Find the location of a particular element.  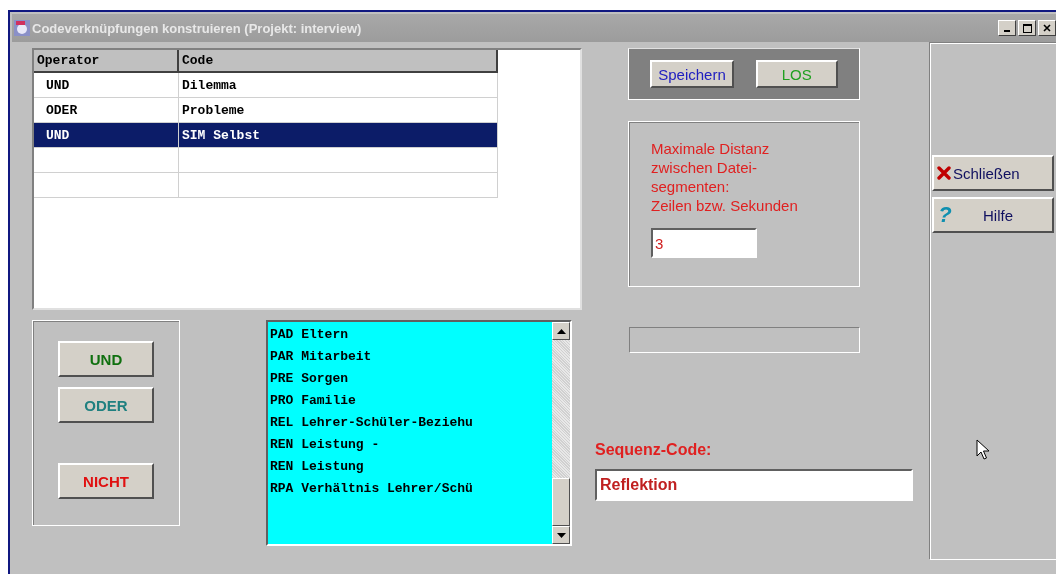

close-button is located at coordinates (1047, 28).